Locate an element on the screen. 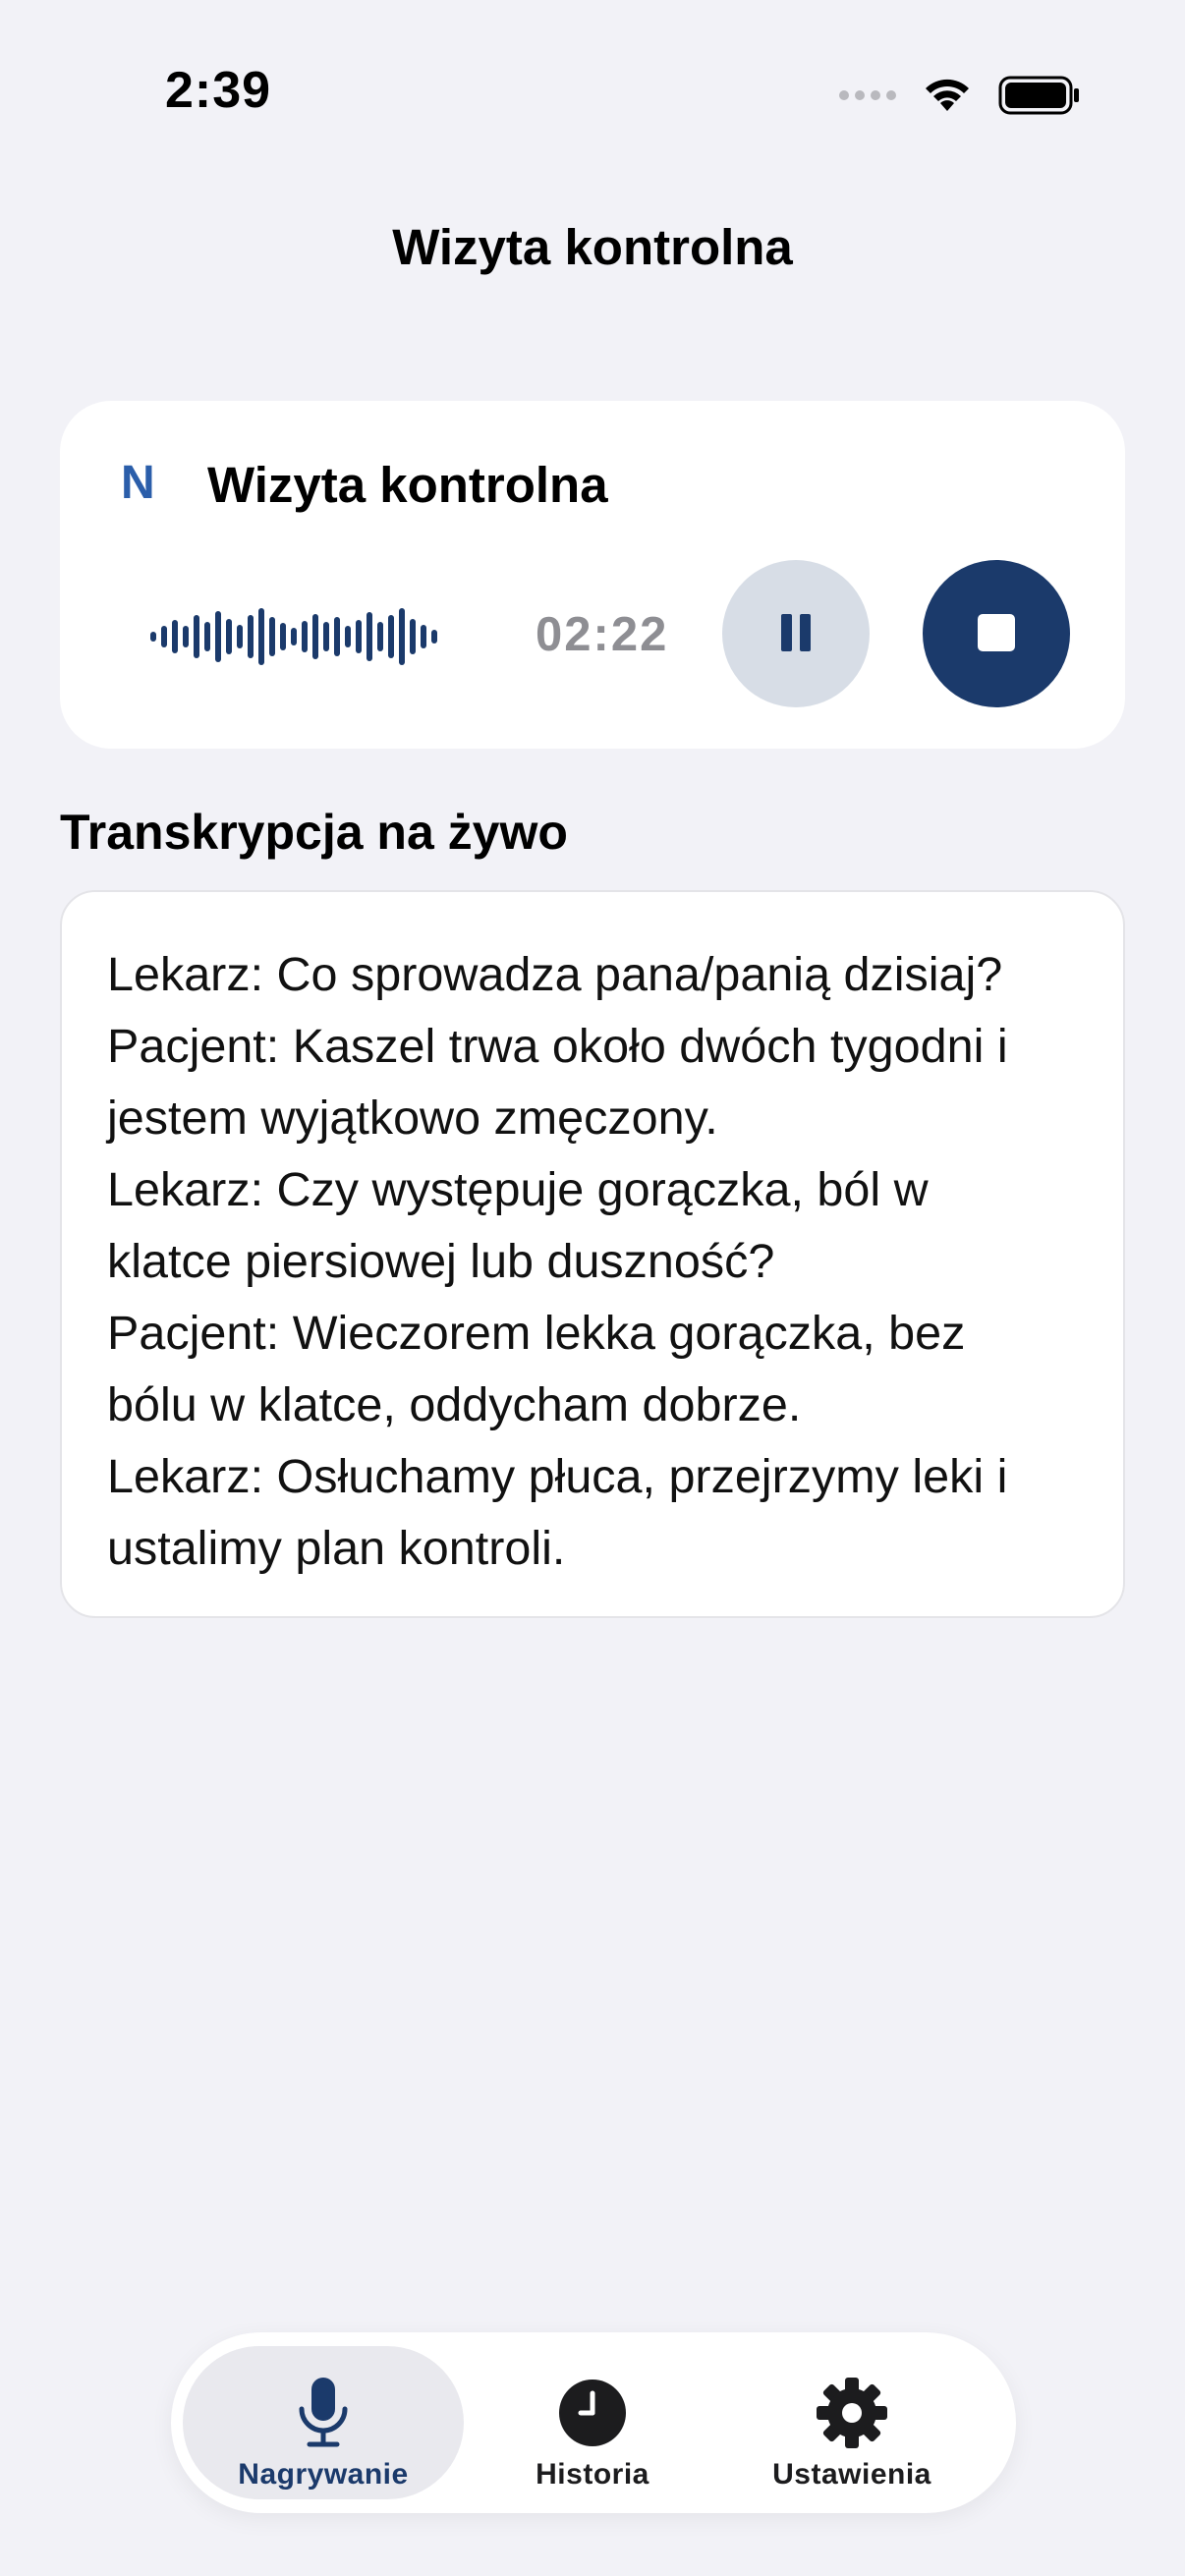  tab-bar: Nagrywanie Historia Ustawienia is located at coordinates (594, 2422).